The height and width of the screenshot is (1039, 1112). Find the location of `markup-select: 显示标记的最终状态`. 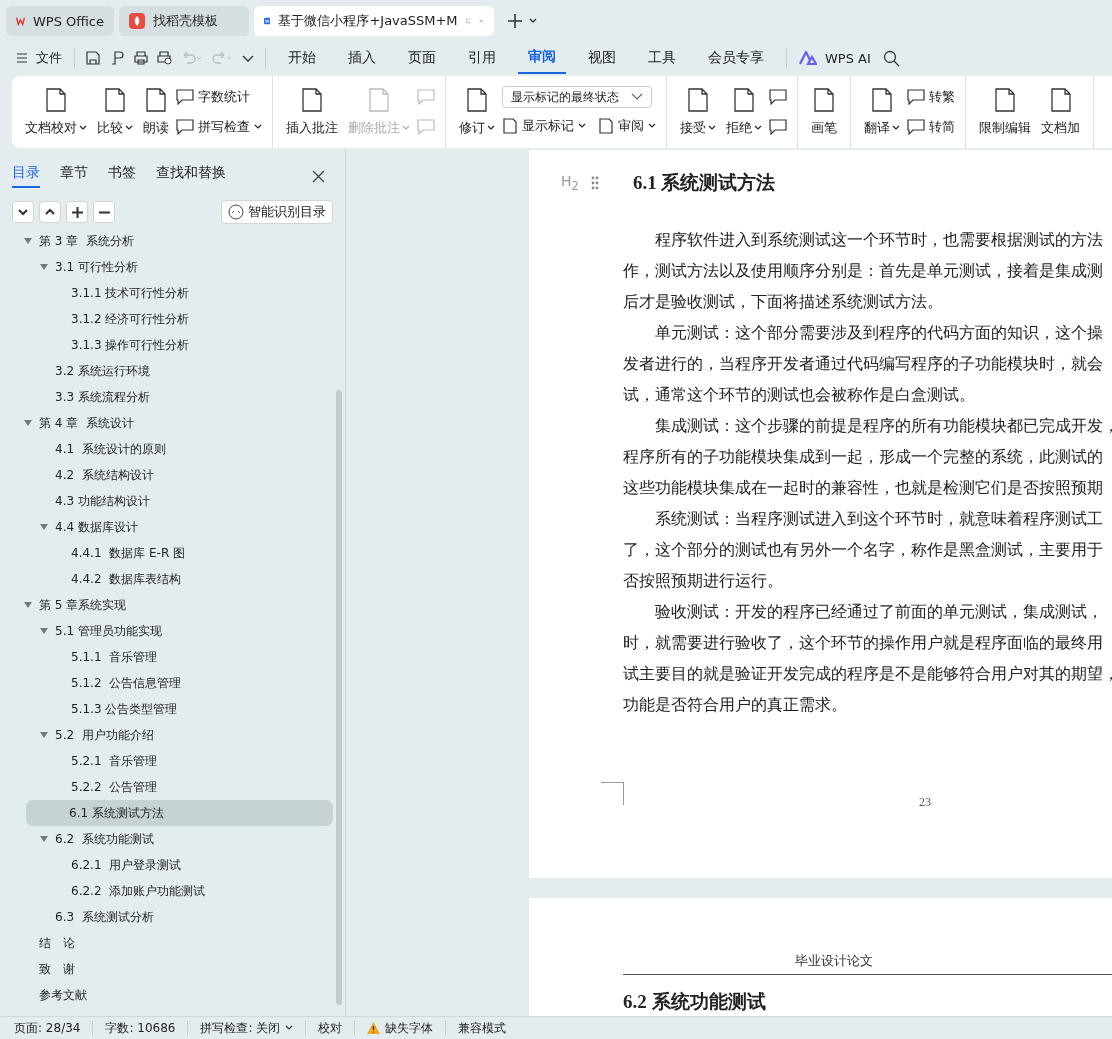

markup-select: 显示标记的最终状态 is located at coordinates (577, 97).